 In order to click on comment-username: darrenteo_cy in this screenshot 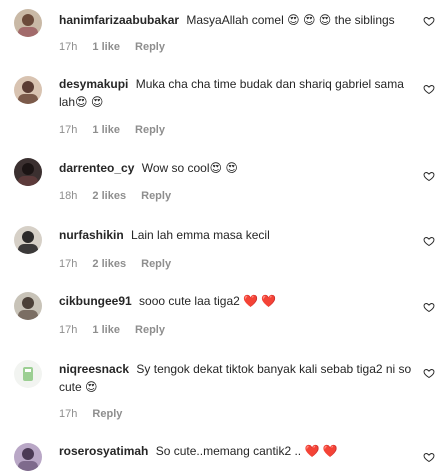, I will do `click(96, 168)`.